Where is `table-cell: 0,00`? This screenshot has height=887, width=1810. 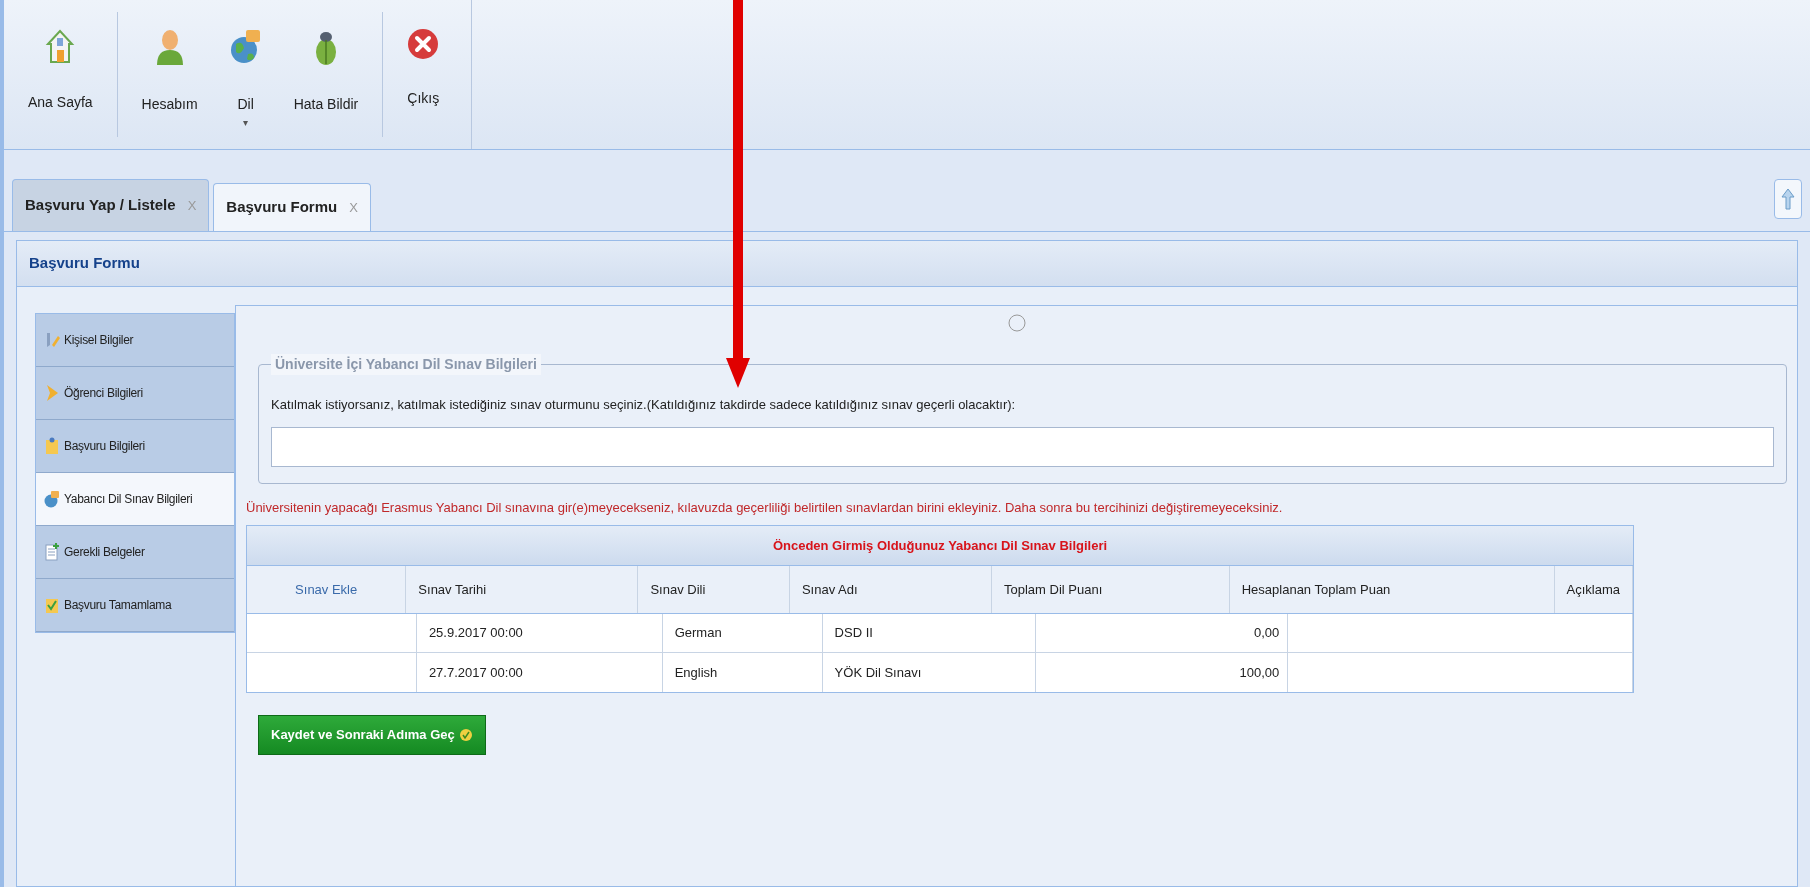
table-cell: 0,00 is located at coordinates (1162, 633).